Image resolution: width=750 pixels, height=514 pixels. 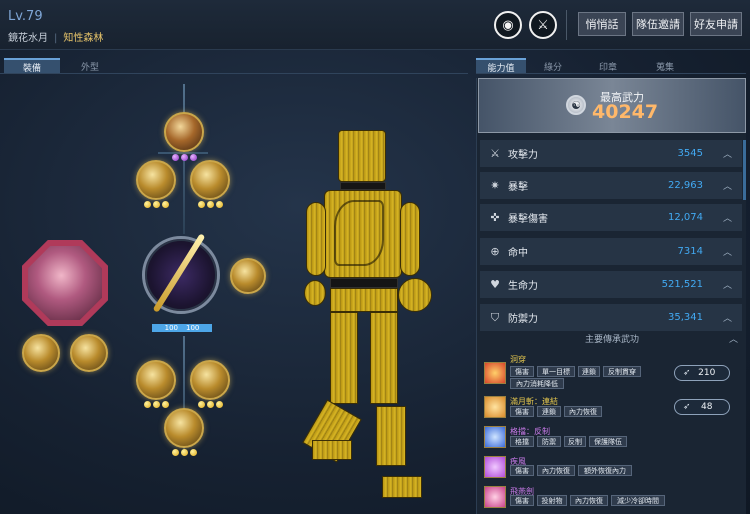 What do you see at coordinates (184, 428) in the screenshot?
I see `equip-slot-gloves` at bounding box center [184, 428].